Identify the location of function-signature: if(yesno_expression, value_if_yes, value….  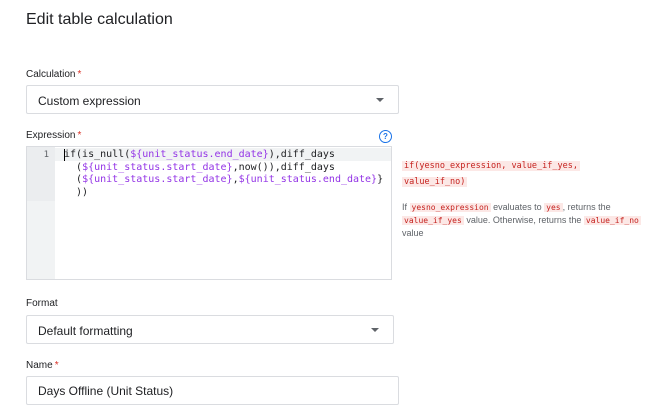
(491, 174).